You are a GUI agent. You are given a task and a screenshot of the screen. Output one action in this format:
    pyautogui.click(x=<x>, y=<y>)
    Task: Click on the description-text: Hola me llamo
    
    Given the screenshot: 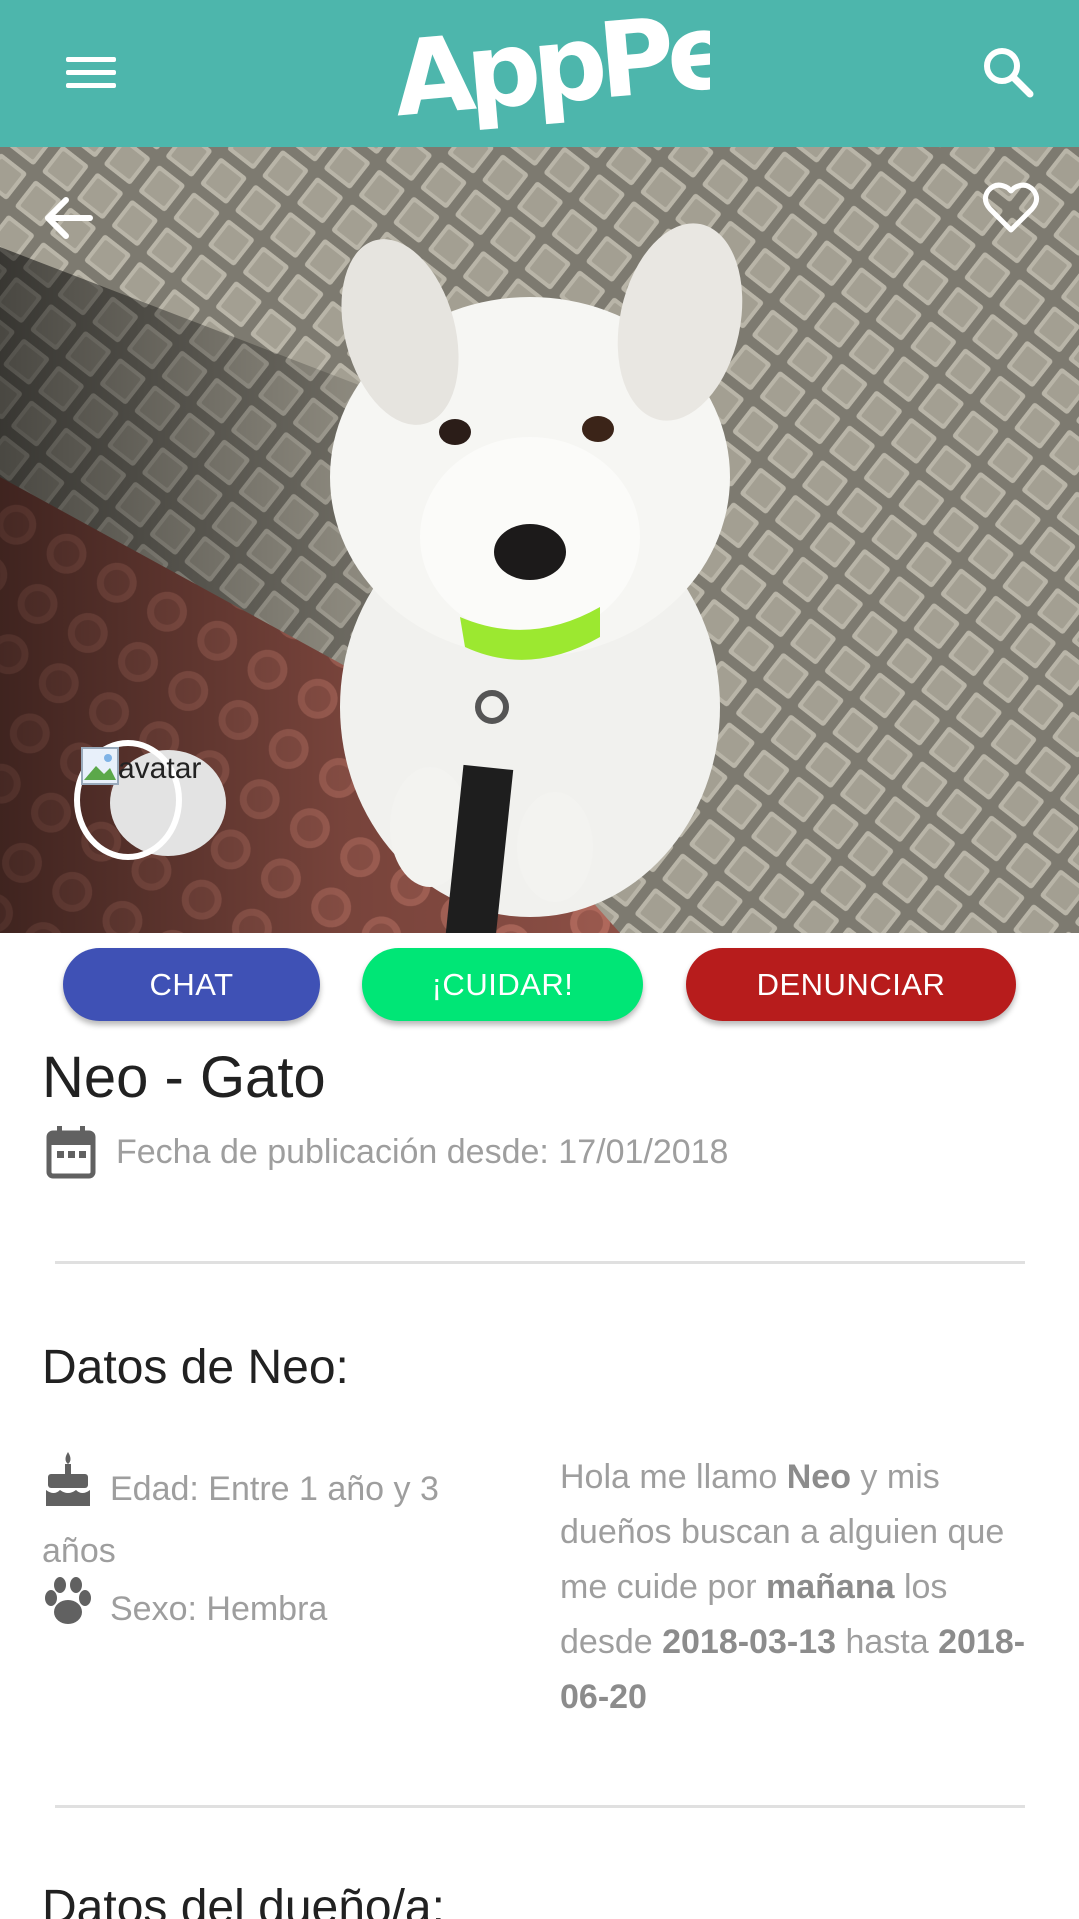 What is the action you would take?
    pyautogui.click(x=673, y=1477)
    